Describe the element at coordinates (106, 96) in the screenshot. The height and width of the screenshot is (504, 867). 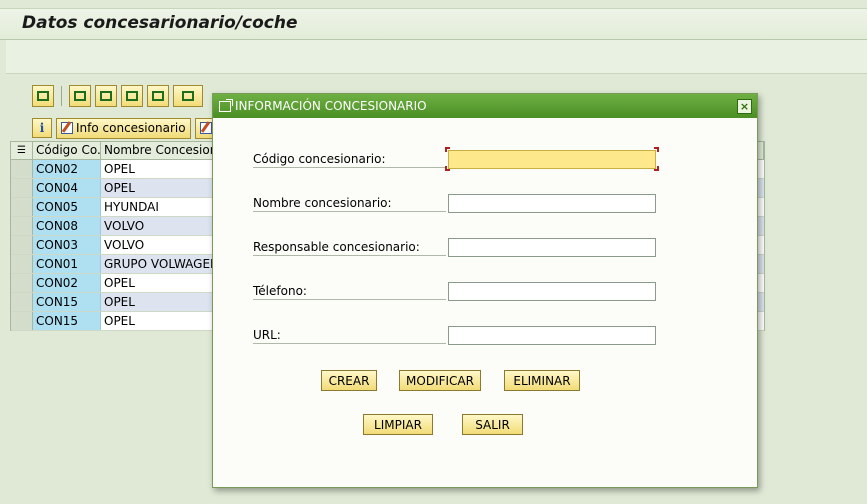
I see `sort-descending-icon` at that location.